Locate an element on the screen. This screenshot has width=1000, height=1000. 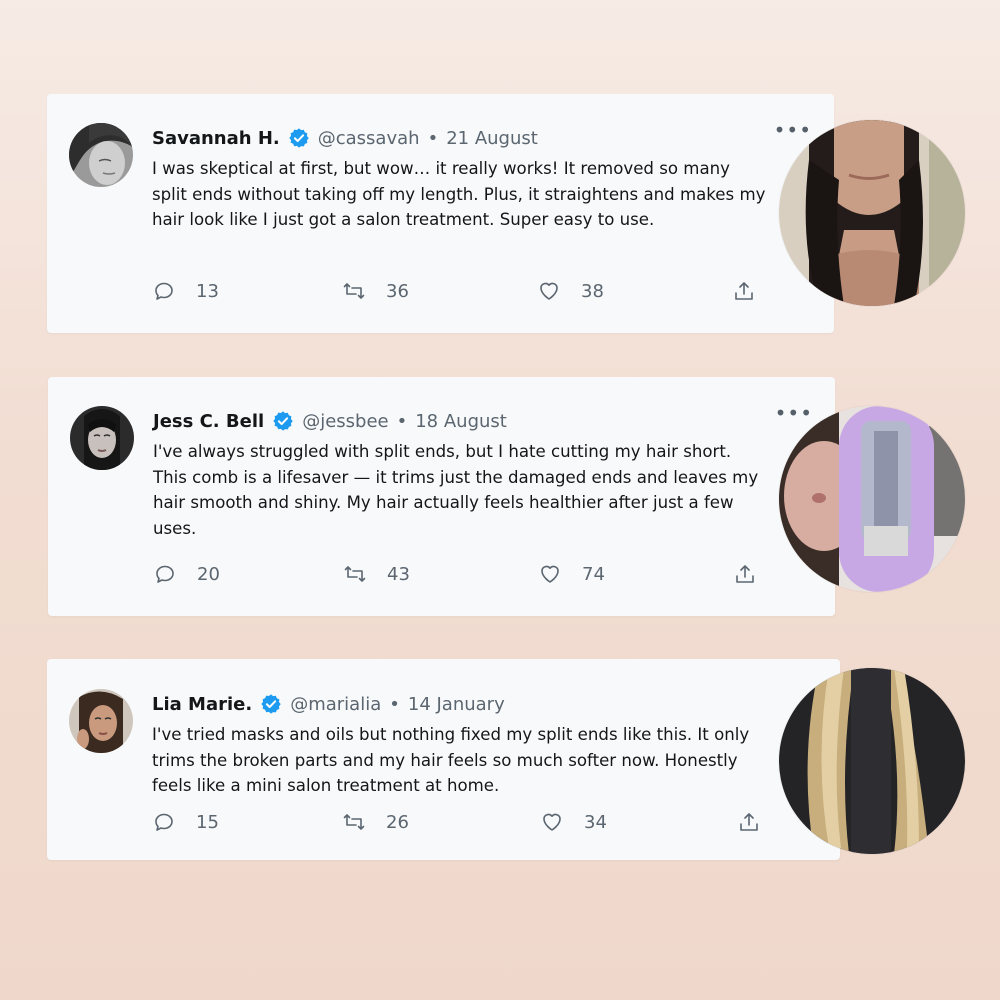
like-count: 34 is located at coordinates (595, 822).